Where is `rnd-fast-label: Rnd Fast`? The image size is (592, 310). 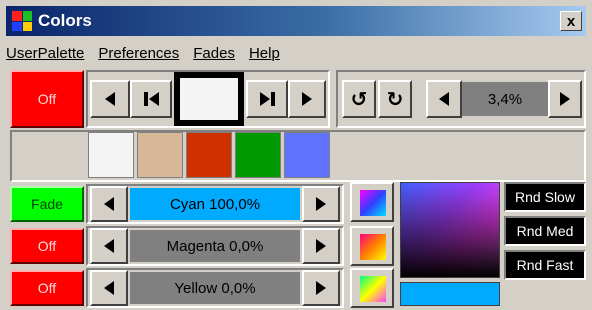
rnd-fast-label: Rnd Fast is located at coordinates (545, 265).